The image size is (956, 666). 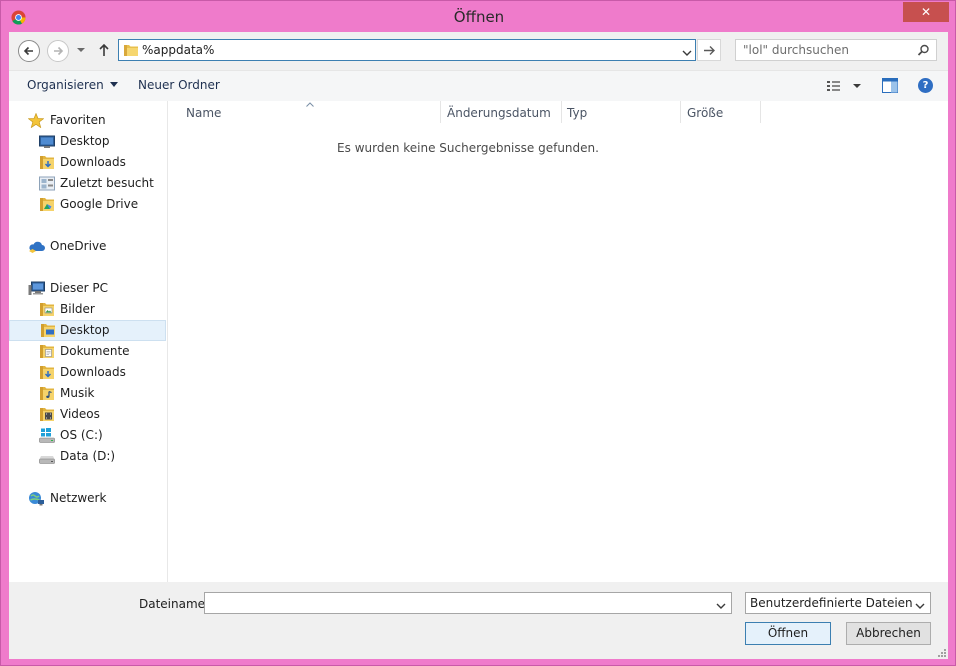 I want to click on open-button: Öffnen, so click(x=788, y=633).